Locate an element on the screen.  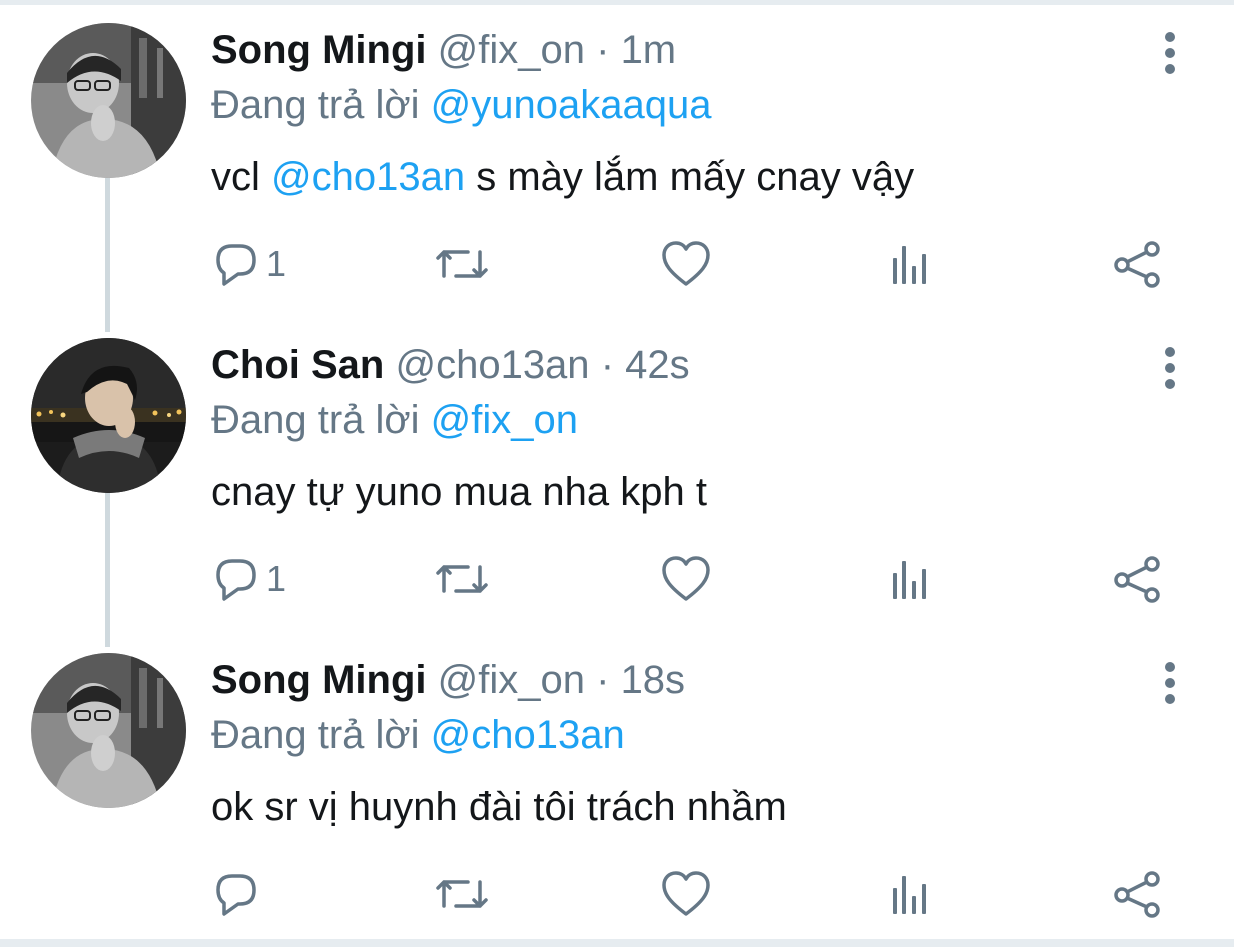
timestamp: 18s is located at coordinates (653, 680).